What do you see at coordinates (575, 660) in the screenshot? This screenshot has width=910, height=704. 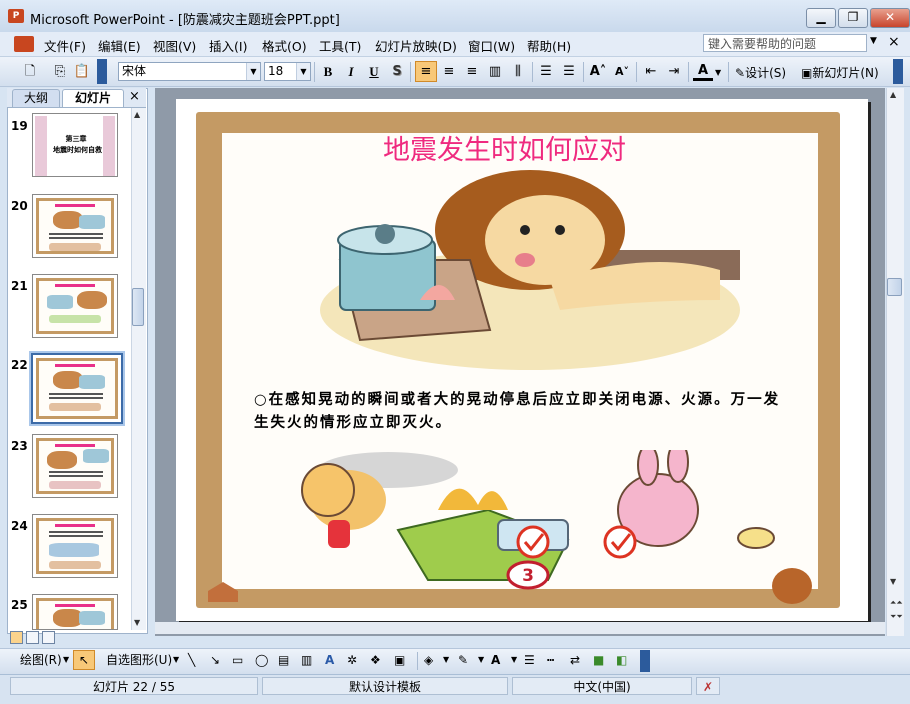 I see `arrow-style-icon: ⇄` at bounding box center [575, 660].